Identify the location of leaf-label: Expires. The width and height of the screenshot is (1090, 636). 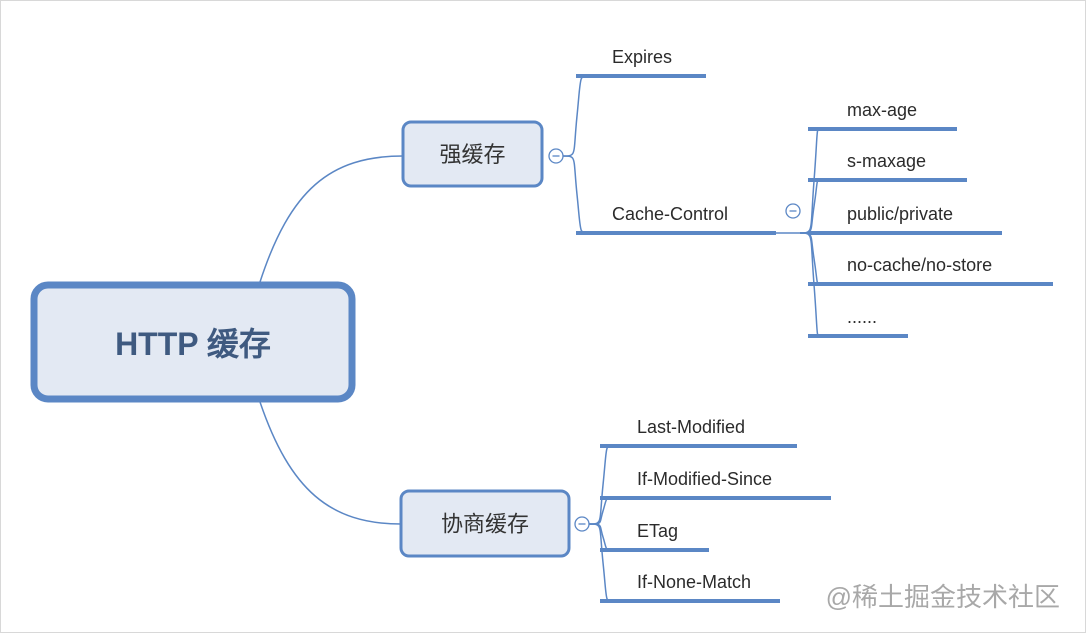
(642, 57).